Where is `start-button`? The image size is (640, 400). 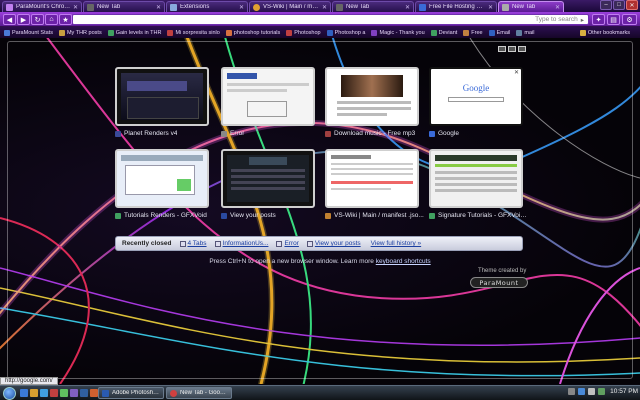
start-button is located at coordinates (9, 393).